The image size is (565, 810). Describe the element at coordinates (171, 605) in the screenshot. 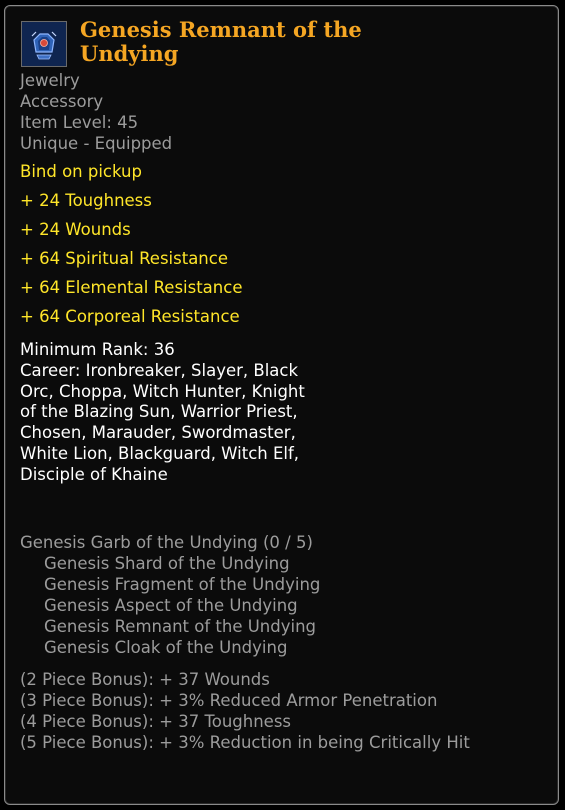

I see `set-piece: Genesis Aspect of the Undying` at that location.